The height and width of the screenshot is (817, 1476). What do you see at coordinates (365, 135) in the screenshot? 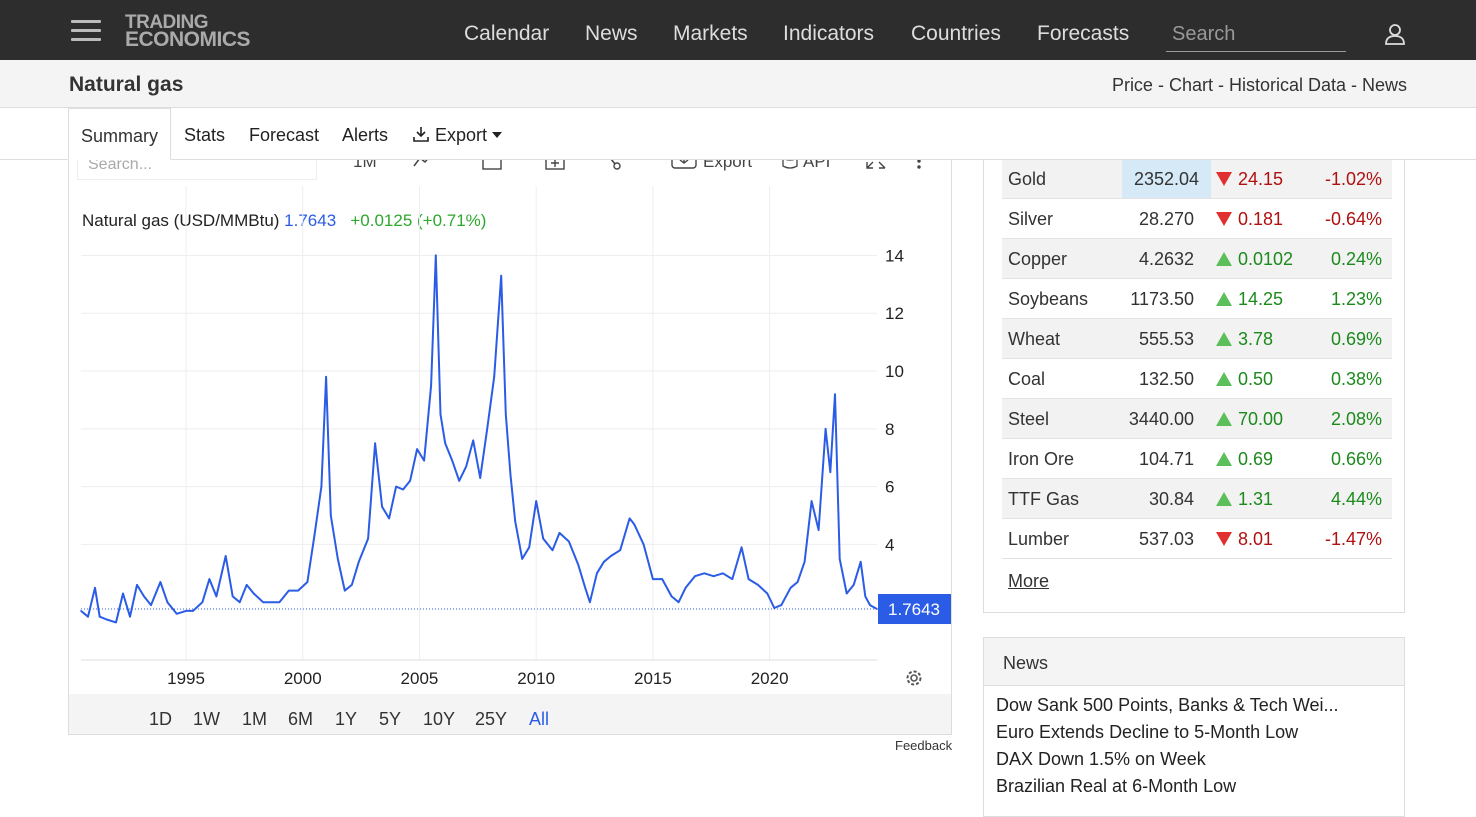
I see `tab-alerts: Alerts` at bounding box center [365, 135].